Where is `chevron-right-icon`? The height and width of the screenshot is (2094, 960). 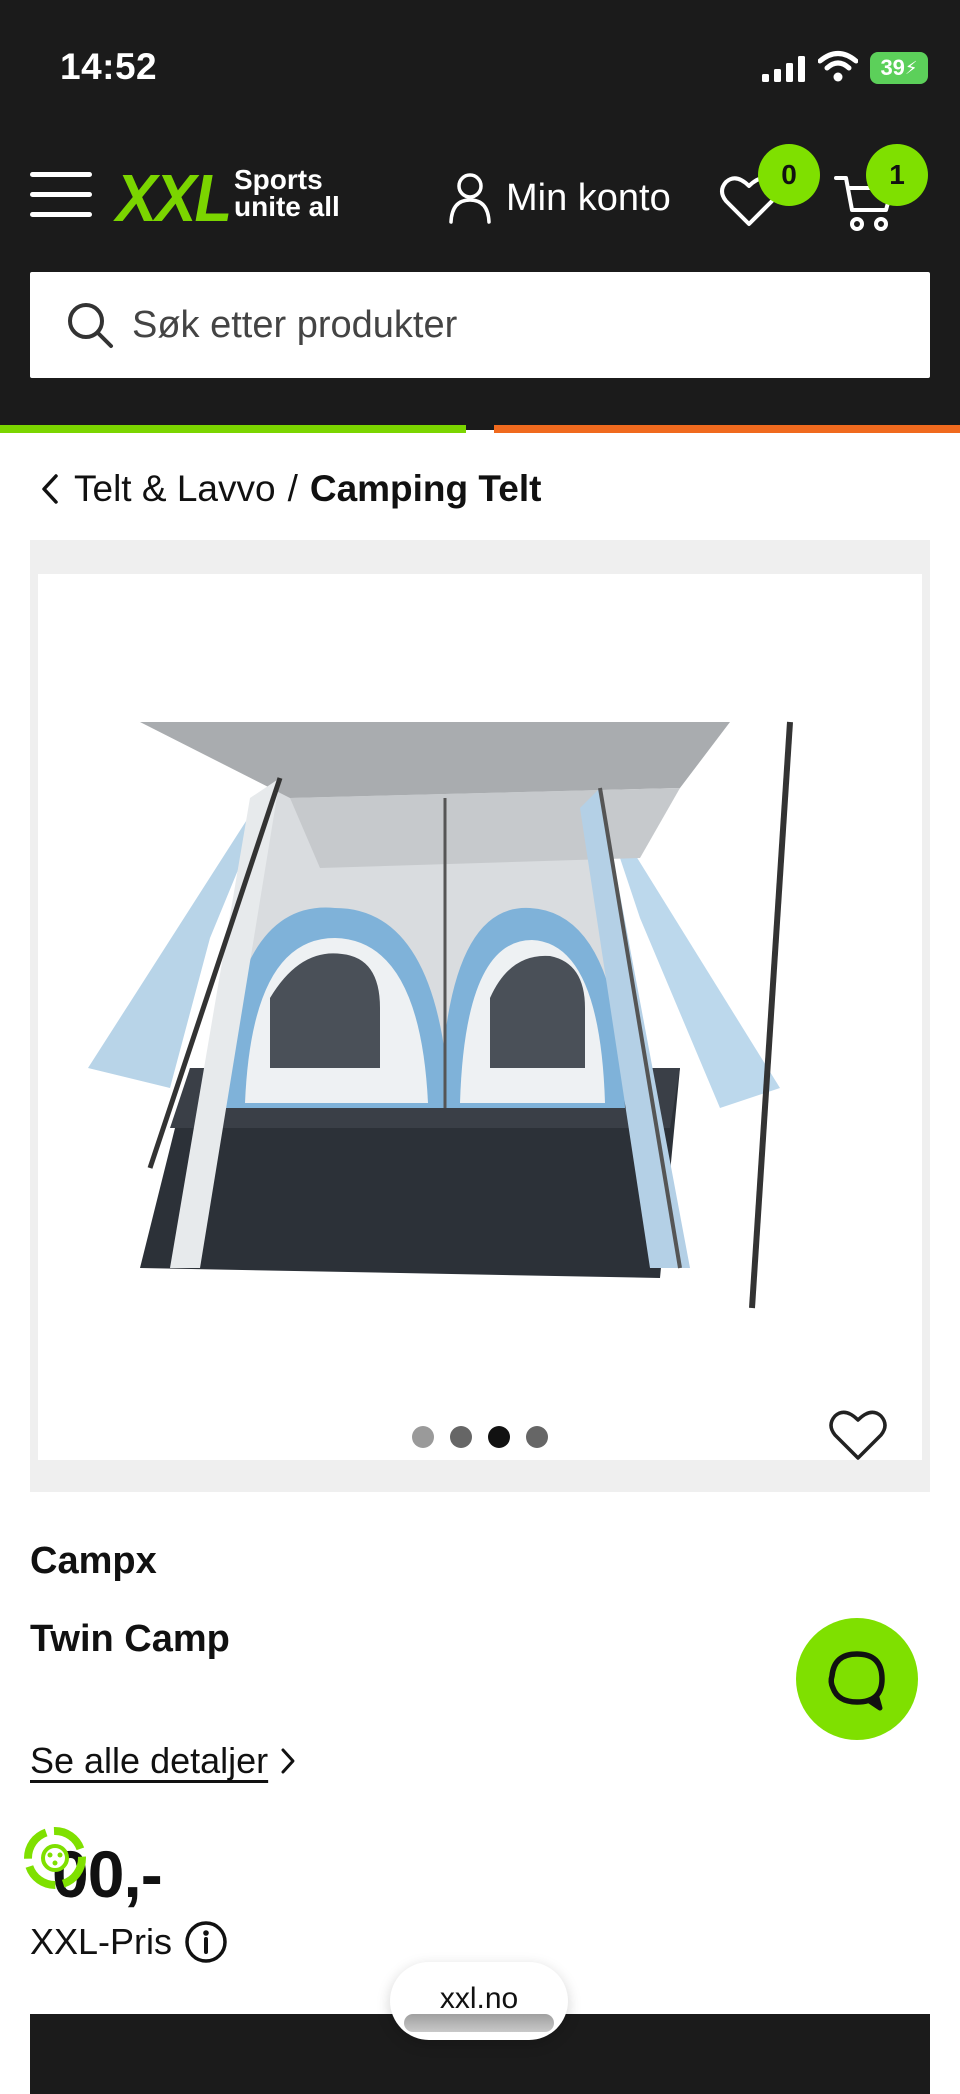
chevron-right-icon is located at coordinates (288, 1761).